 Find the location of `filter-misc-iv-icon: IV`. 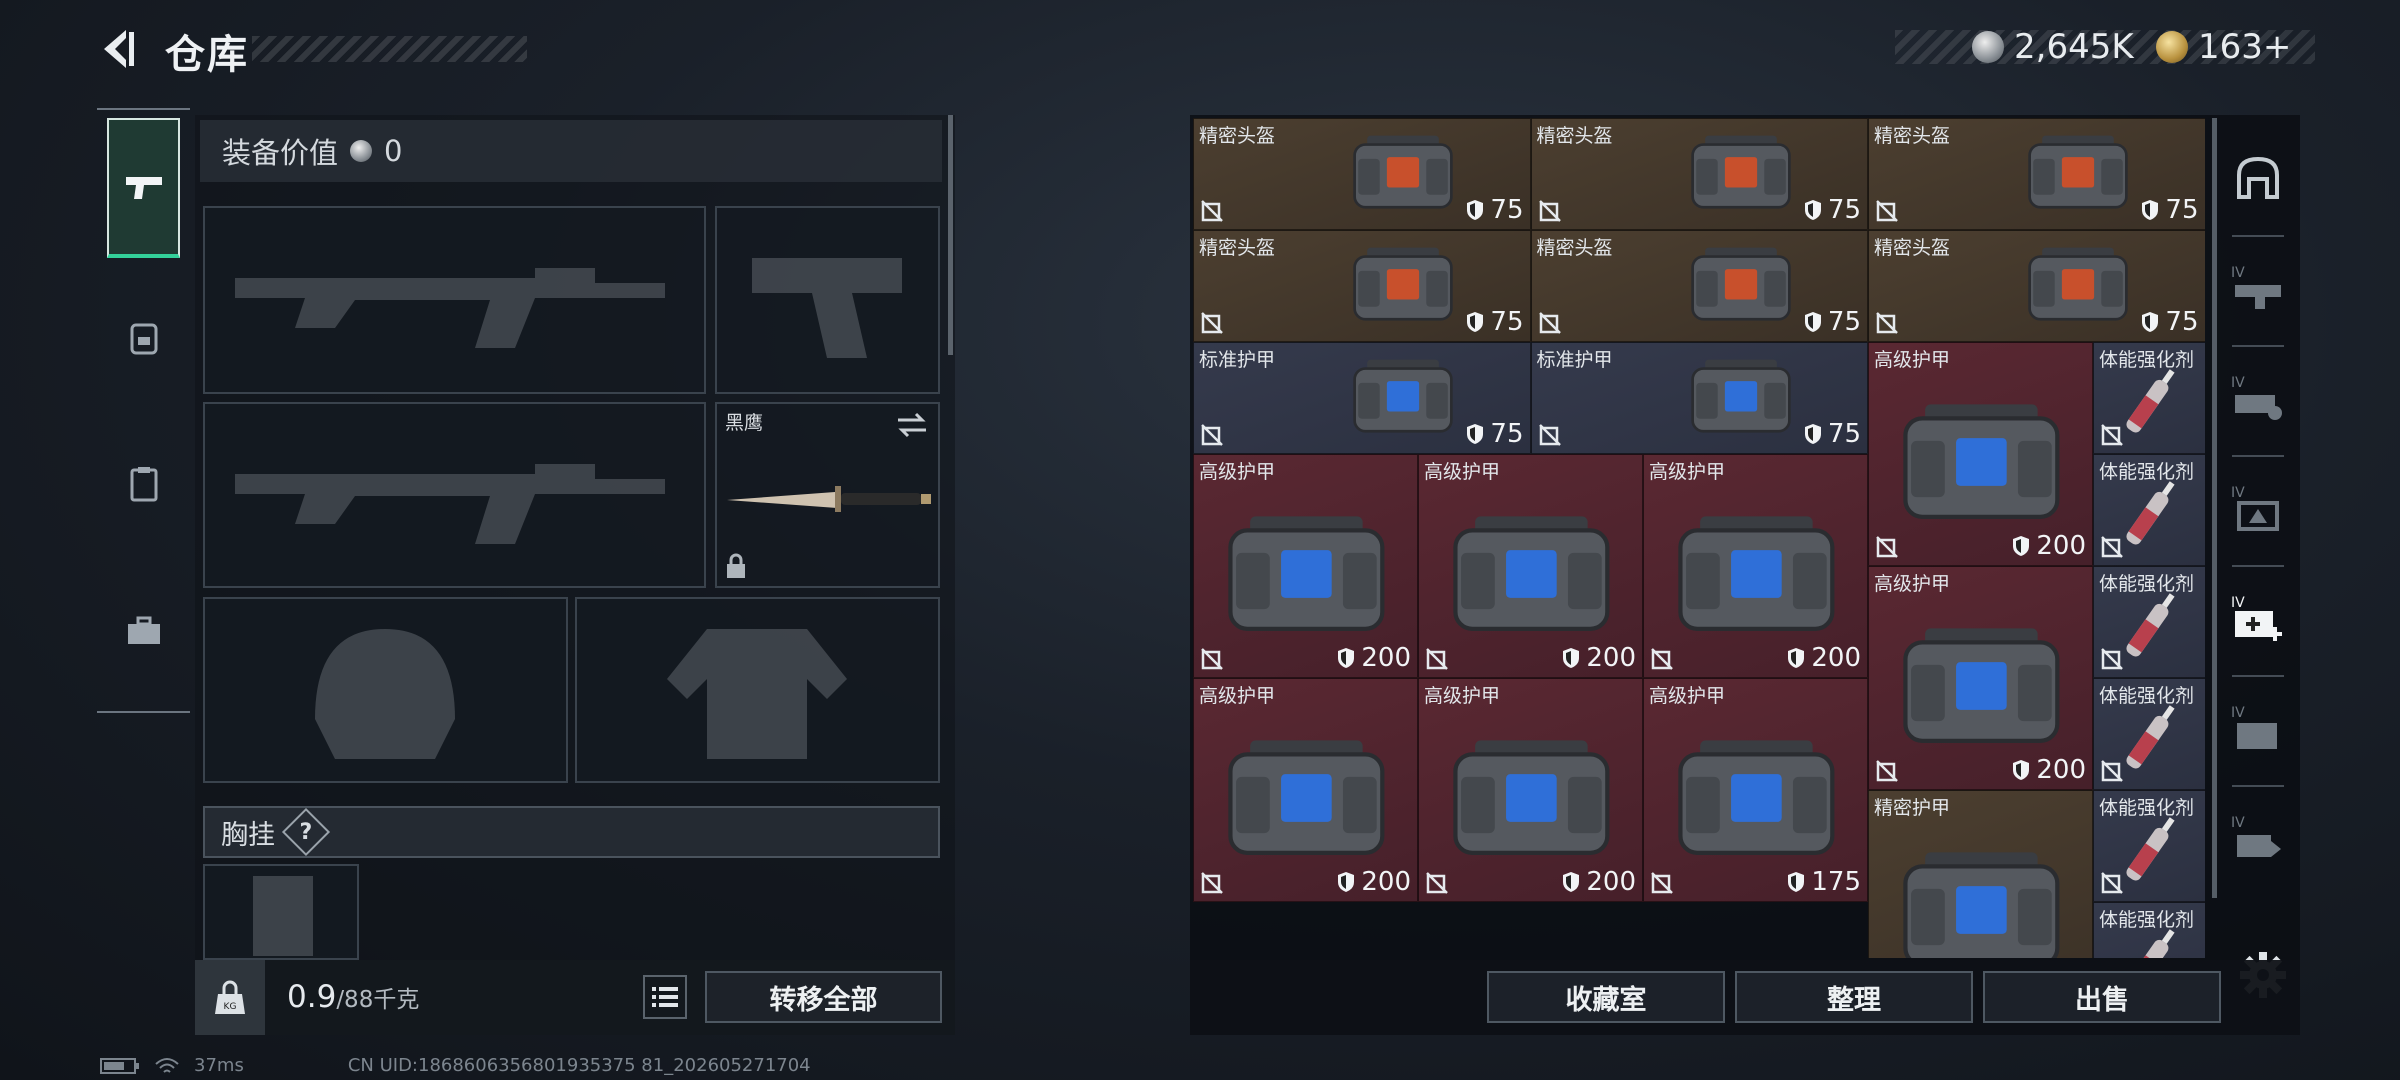

filter-misc-iv-icon: IV is located at coordinates (2258, 838).